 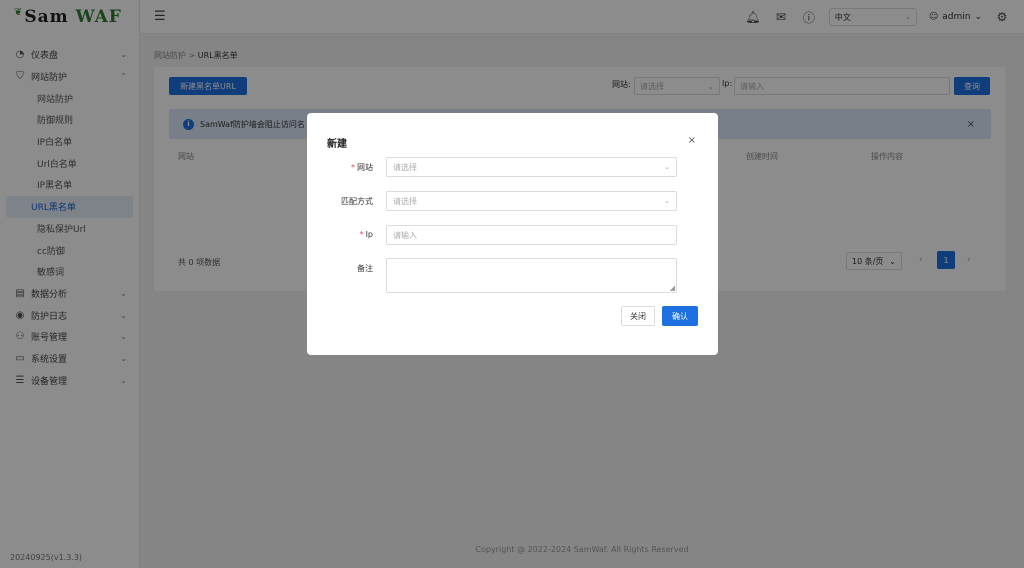 What do you see at coordinates (692, 140) in the screenshot?
I see `close-icon: ×` at bounding box center [692, 140].